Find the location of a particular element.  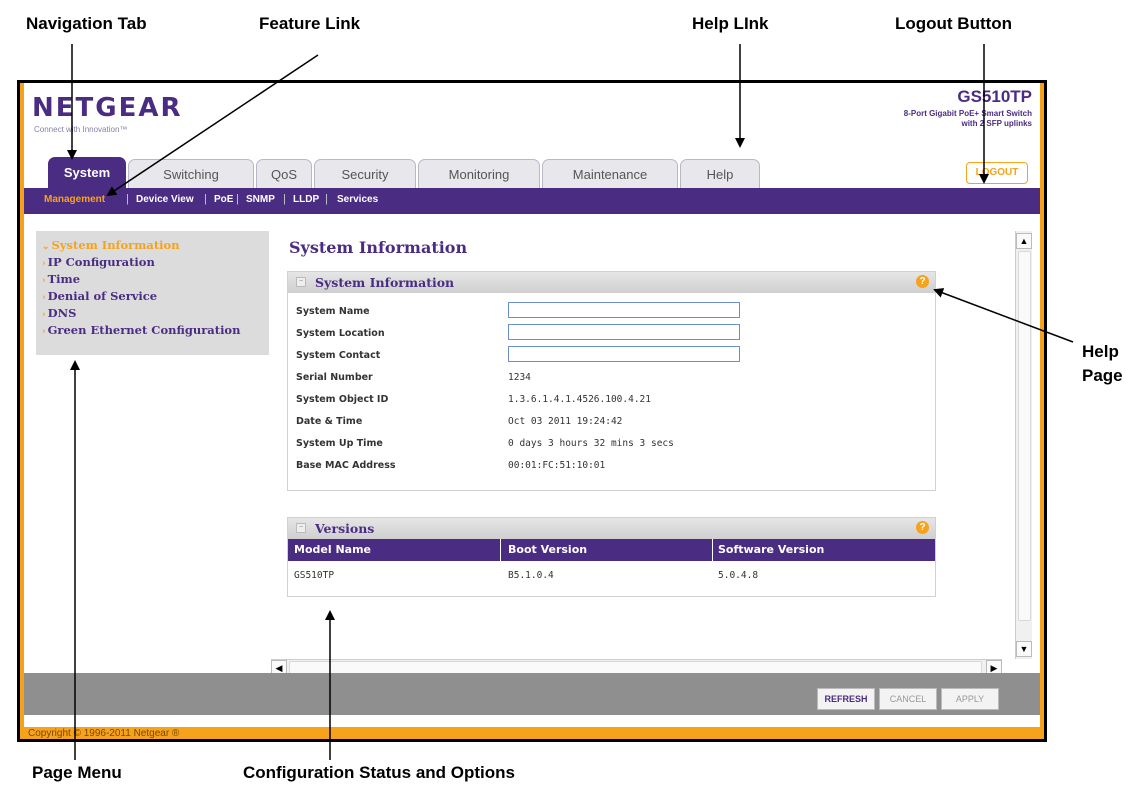

scroll-up-icon: ▲ is located at coordinates (1024, 241).